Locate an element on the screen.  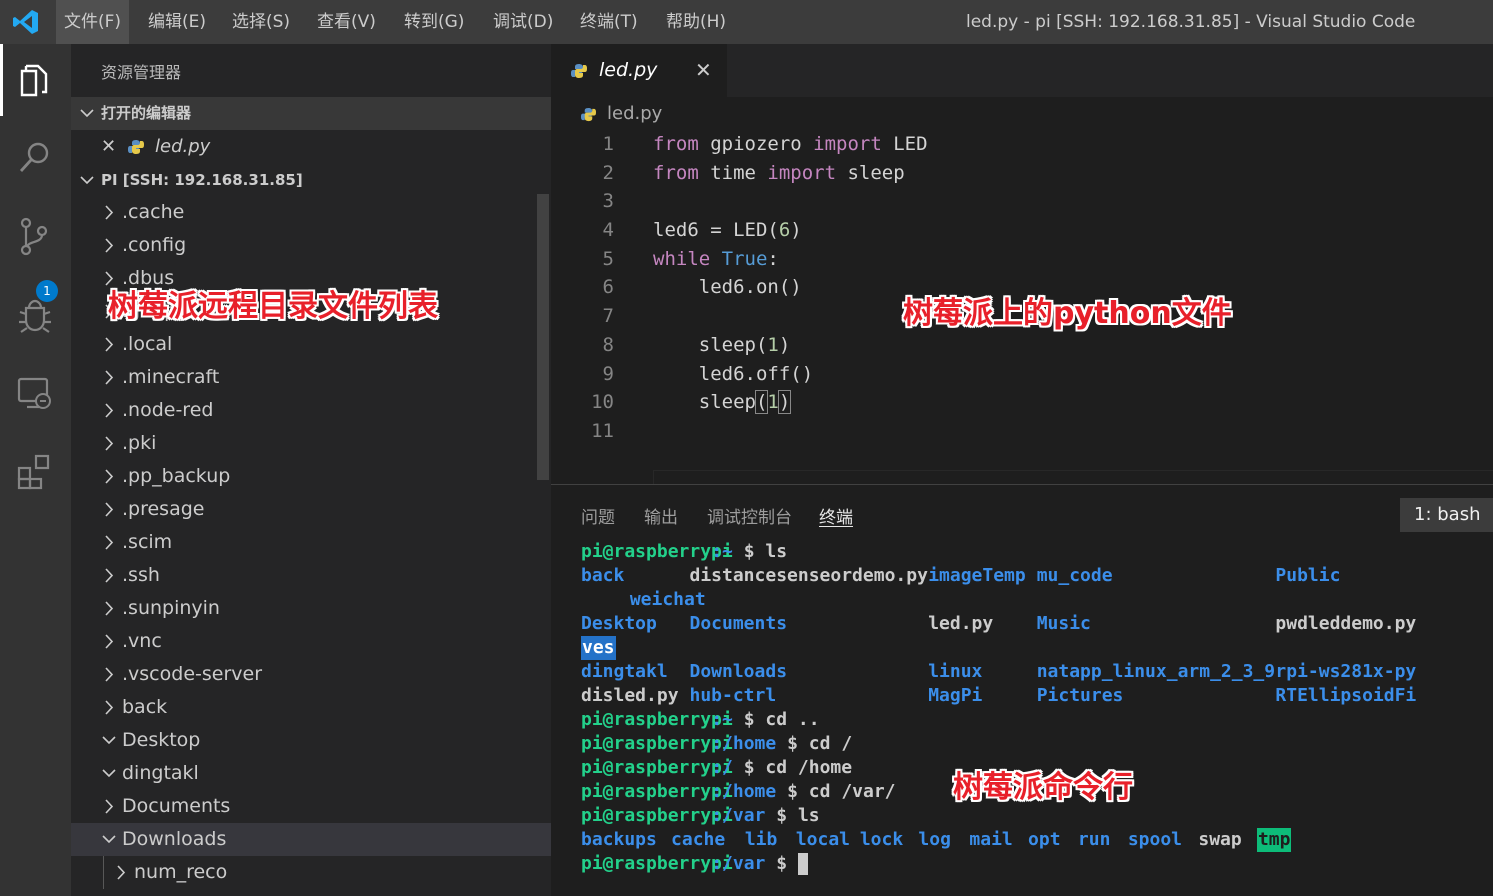
tree-item: .local is located at coordinates (311, 344).